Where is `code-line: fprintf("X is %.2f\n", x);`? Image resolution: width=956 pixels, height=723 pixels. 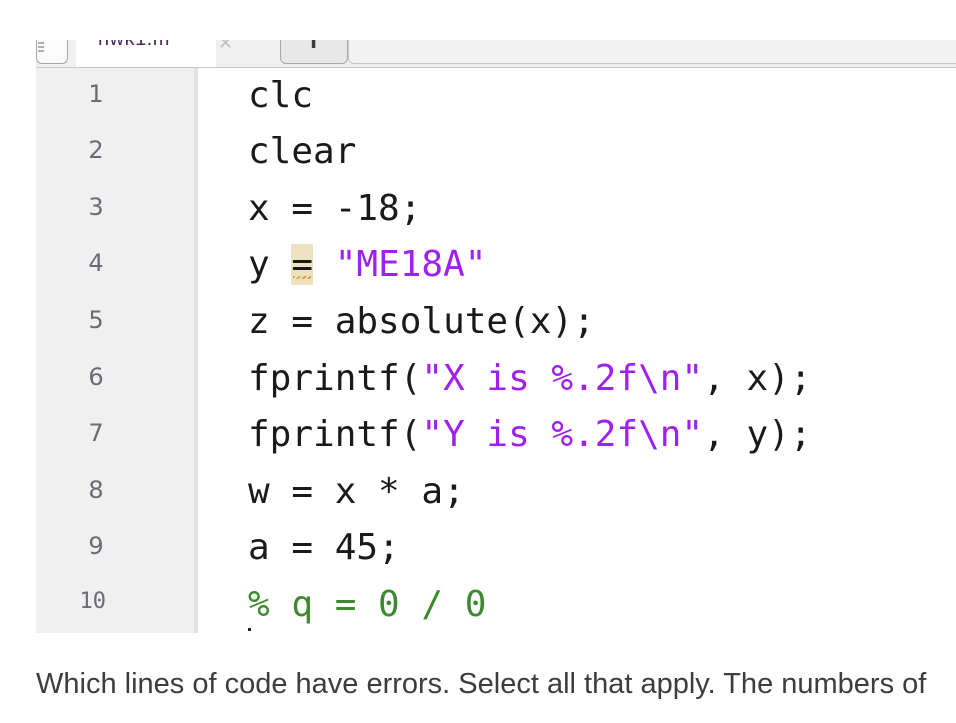 code-line: fprintf("X is %.2f\n", x); is located at coordinates (530, 379).